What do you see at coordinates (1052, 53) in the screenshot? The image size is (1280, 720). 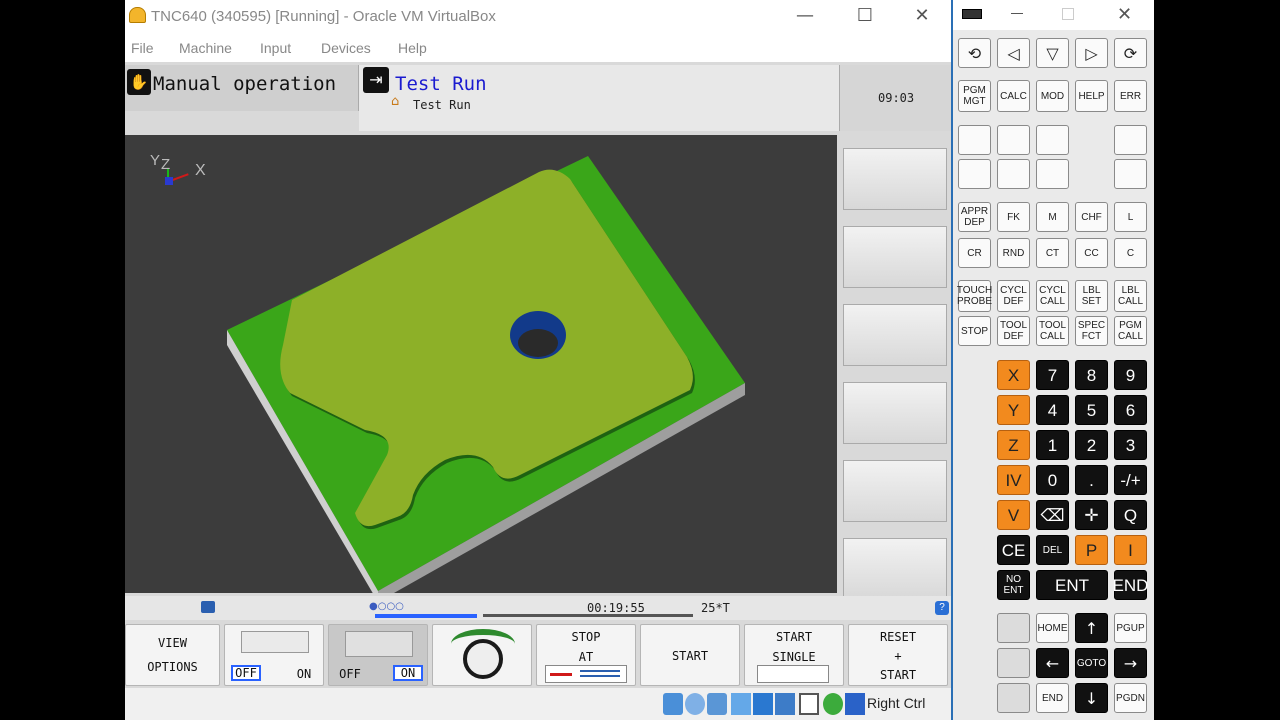 I see `nav-arrow-2-icon: ▽` at bounding box center [1052, 53].